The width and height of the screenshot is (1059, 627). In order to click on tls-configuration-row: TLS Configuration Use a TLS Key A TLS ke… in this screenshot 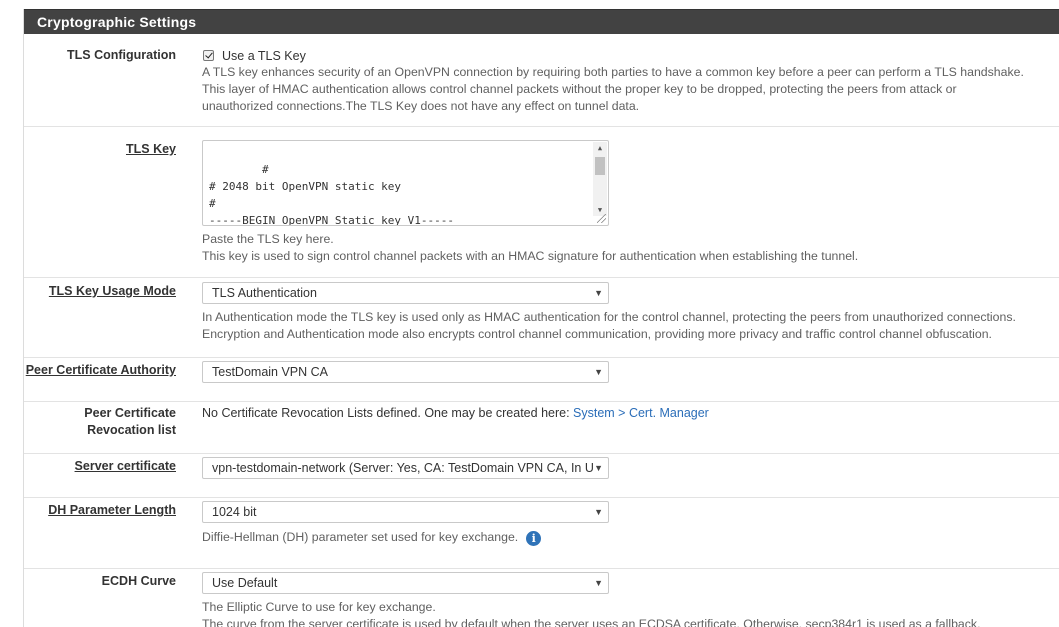, I will do `click(541, 80)`.